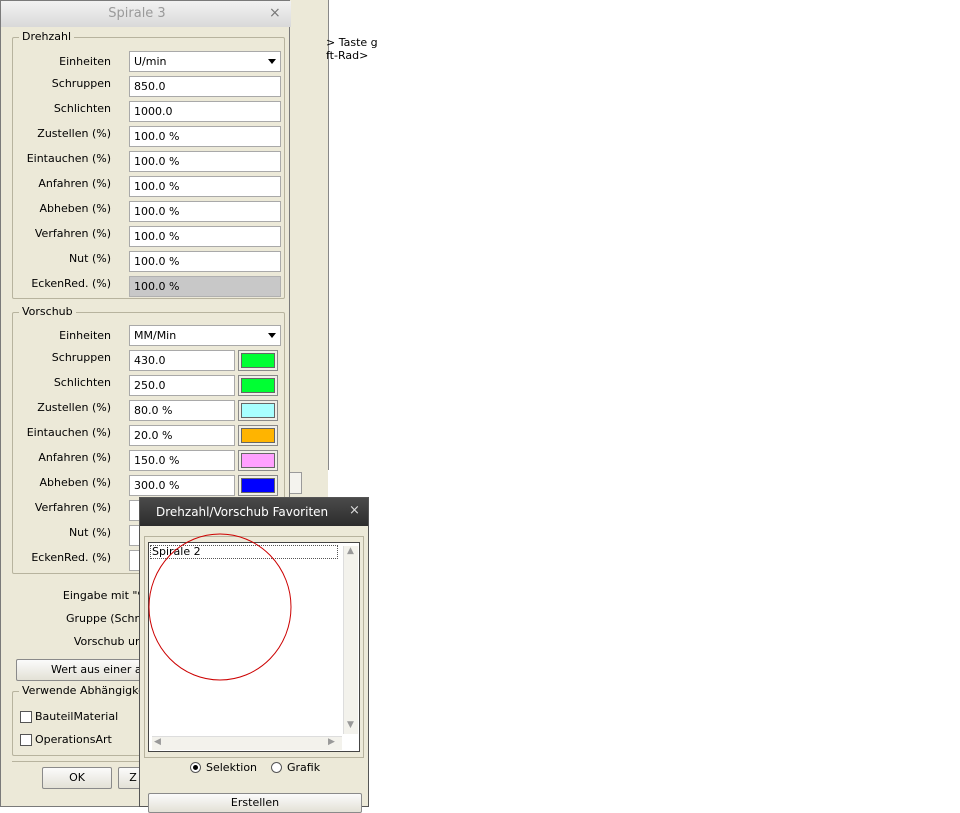 The height and width of the screenshot is (813, 960). I want to click on vorschub-input: 430.0, so click(182, 360).